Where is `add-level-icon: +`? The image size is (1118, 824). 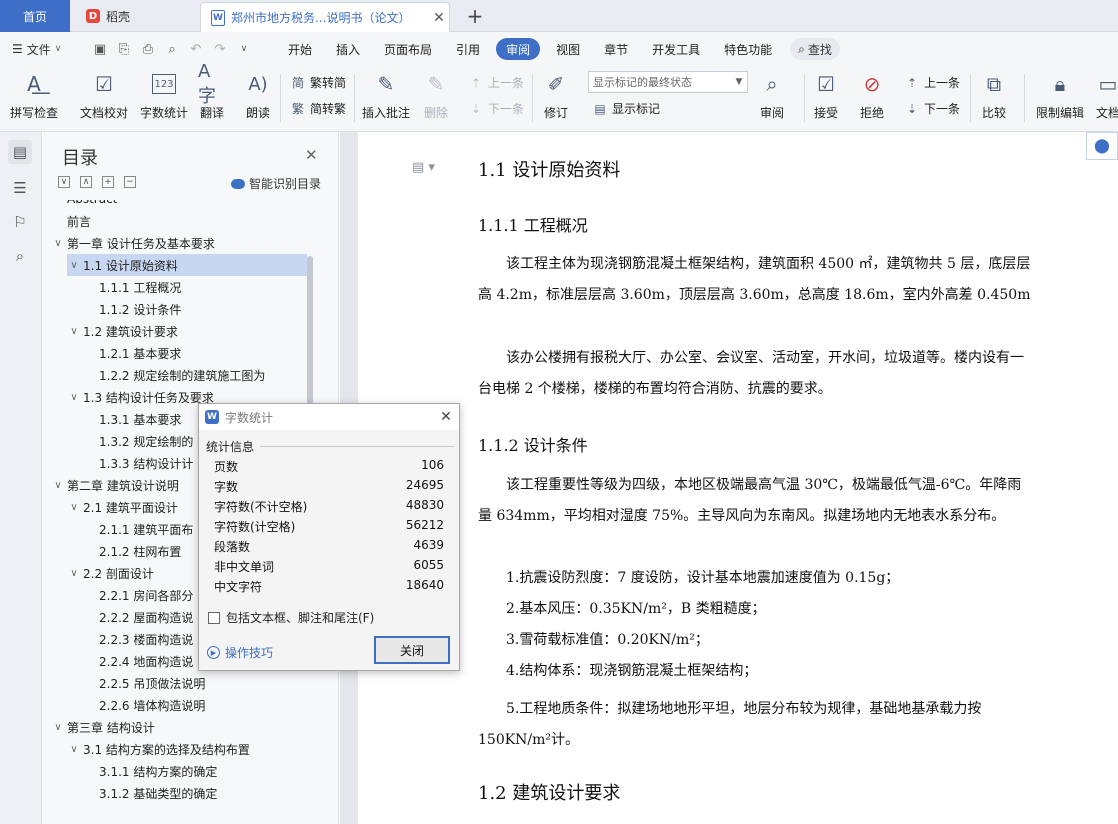
add-level-icon: + is located at coordinates (108, 182).